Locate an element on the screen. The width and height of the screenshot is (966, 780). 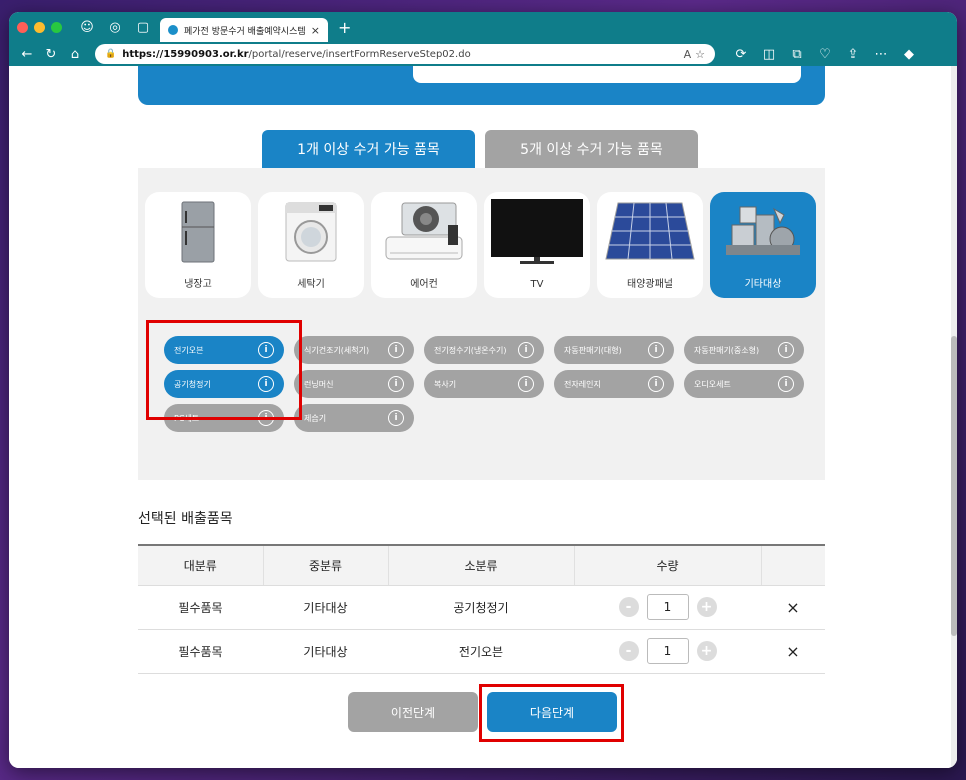
chip-audio-set: 오디오세트 i is located at coordinates (744, 384).